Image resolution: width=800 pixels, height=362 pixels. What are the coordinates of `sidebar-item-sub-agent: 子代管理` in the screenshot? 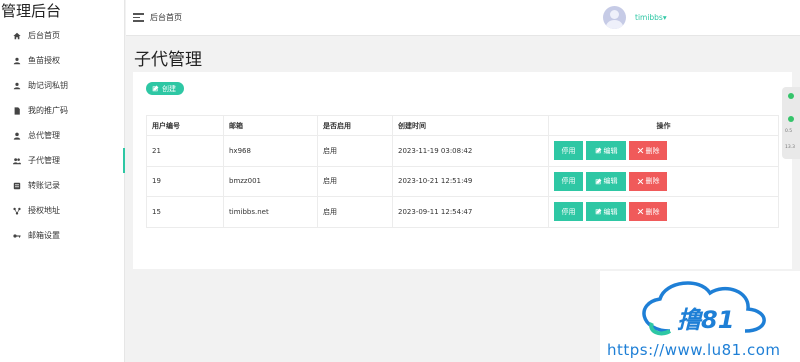 It's located at (62, 160).